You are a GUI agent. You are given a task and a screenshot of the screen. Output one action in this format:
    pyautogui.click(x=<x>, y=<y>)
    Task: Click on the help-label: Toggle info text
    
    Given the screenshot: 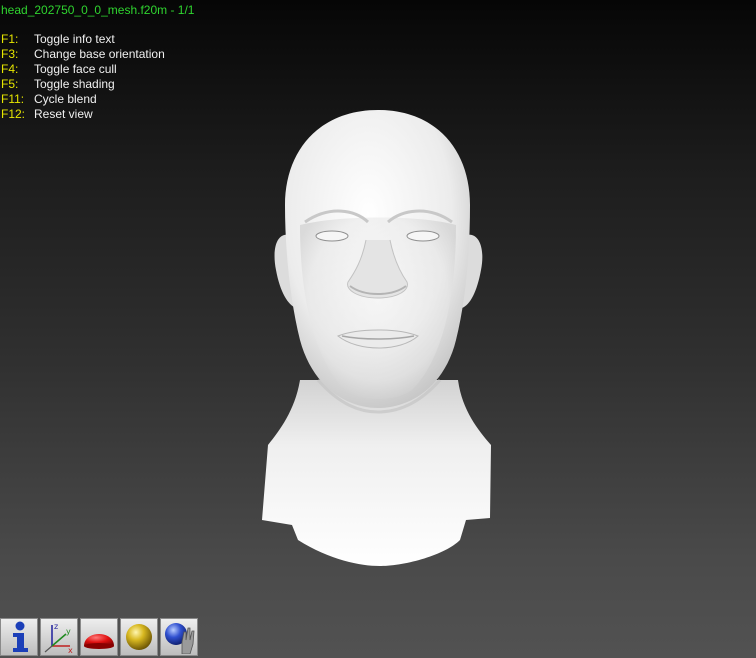 What is the action you would take?
    pyautogui.click(x=74, y=39)
    